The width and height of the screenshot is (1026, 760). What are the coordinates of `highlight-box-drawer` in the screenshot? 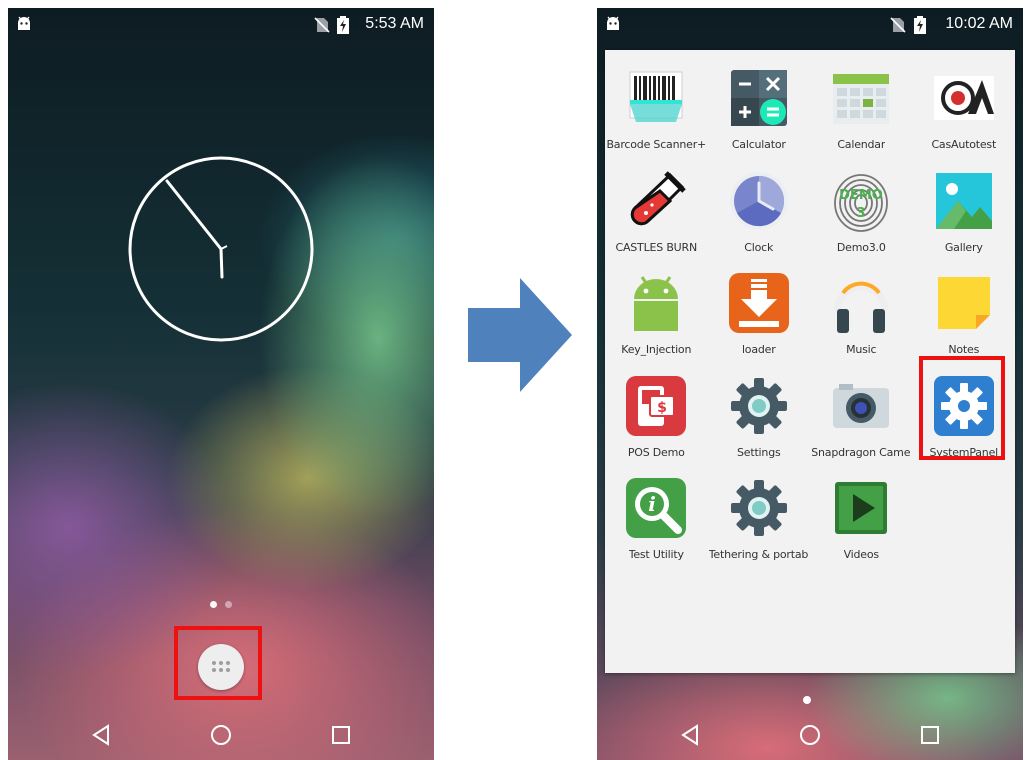 It's located at (218, 663).